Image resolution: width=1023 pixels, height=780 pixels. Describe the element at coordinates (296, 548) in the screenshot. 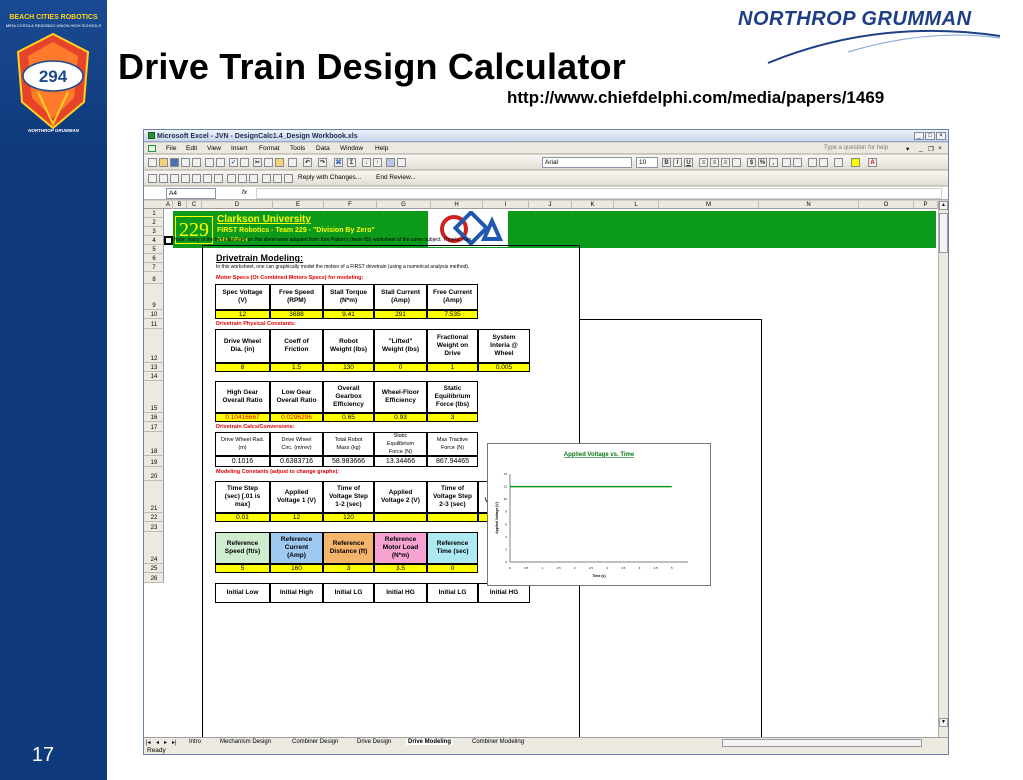

I see `reference-header-2: Reference Current (Amp)` at that location.